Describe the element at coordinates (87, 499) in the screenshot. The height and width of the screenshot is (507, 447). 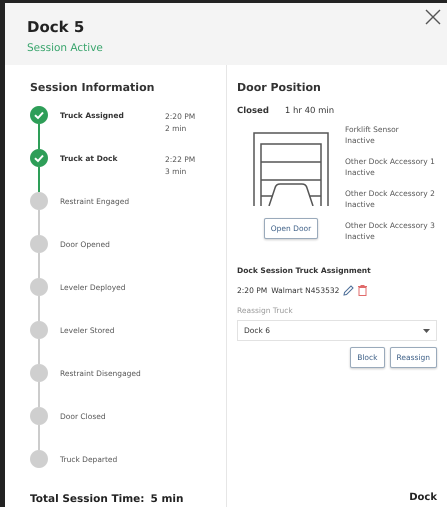
I see `total-label: Total Session Time:` at that location.